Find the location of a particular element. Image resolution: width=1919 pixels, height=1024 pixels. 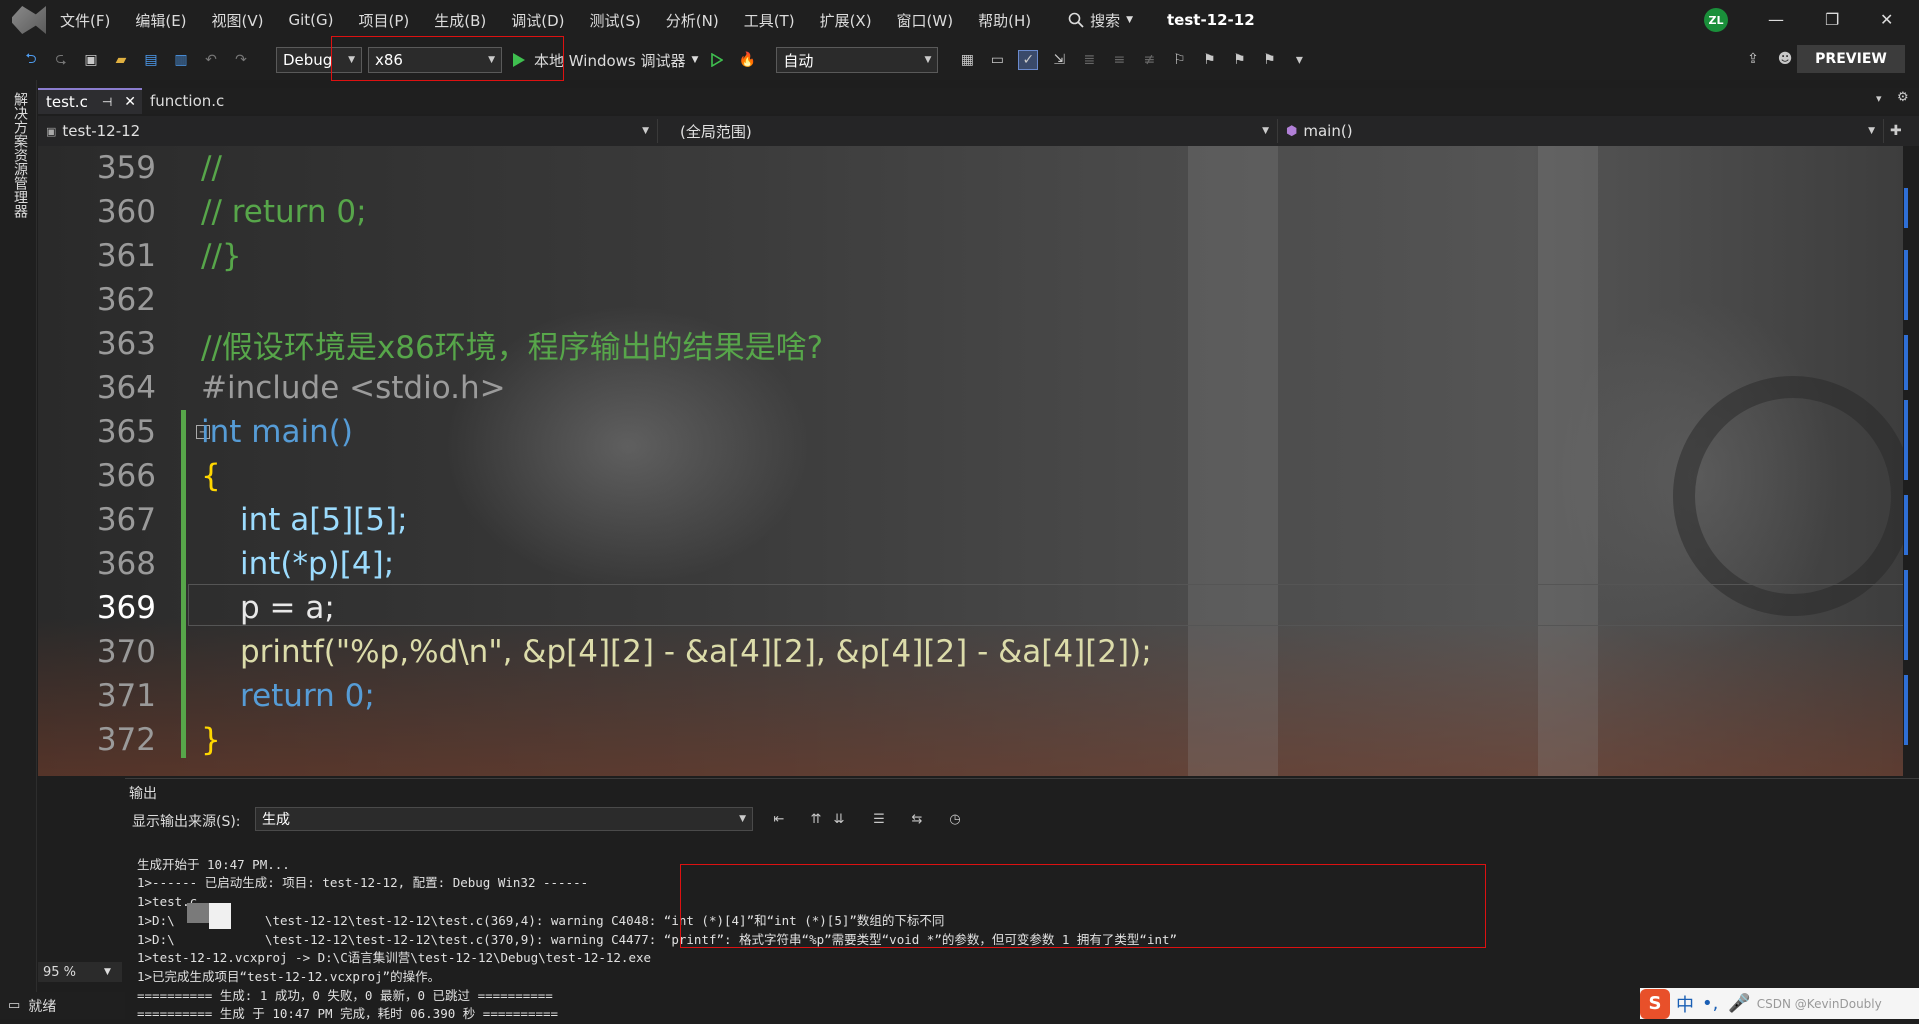

find-message-icon: ⇤ is located at coordinates (779, 819).